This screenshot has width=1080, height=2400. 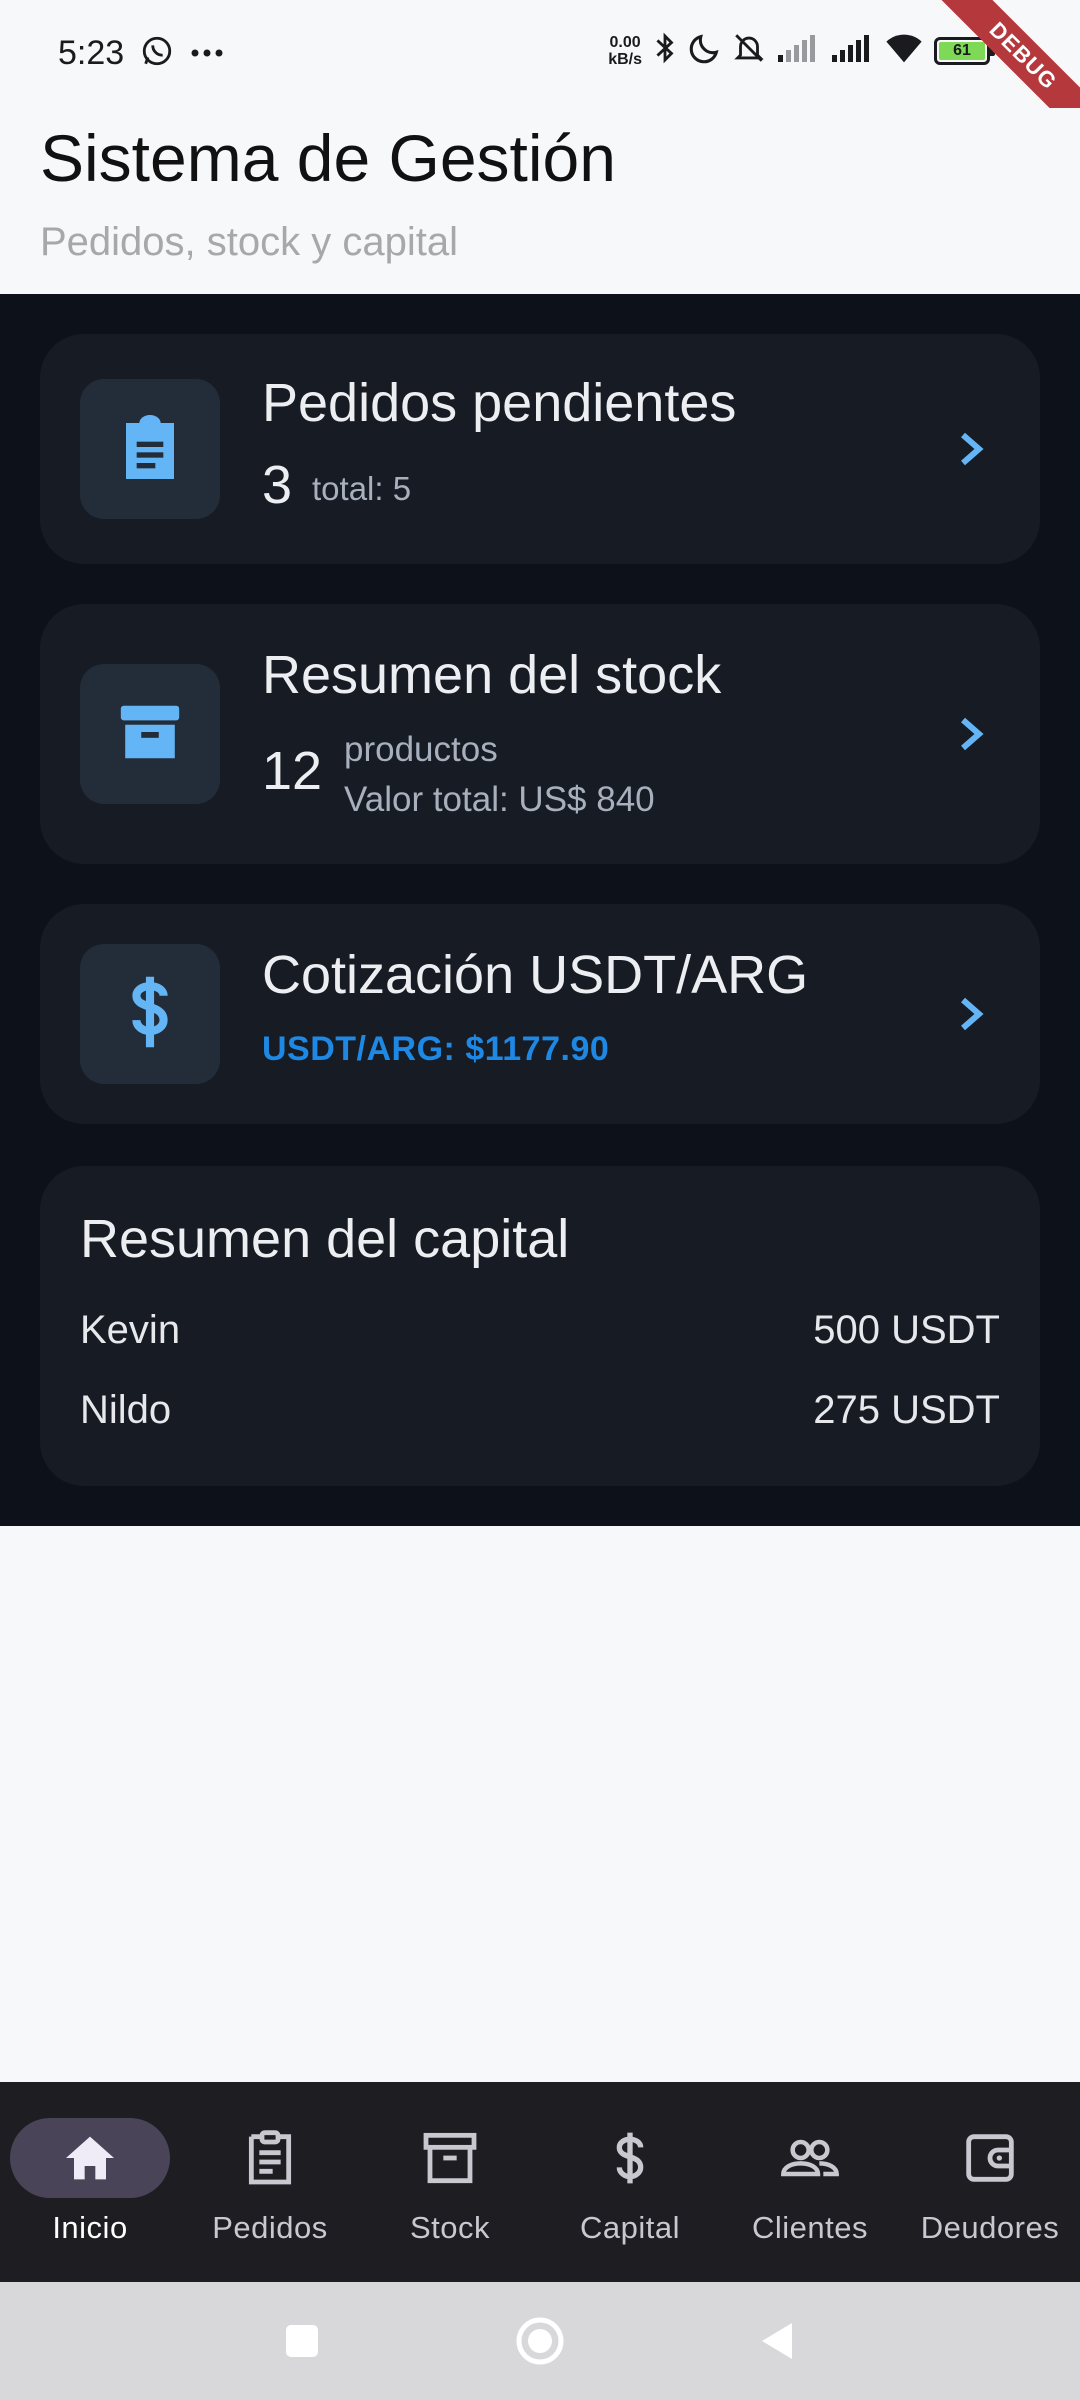 I want to click on cotizacion-rate: USDT/ARG: $1177.90, so click(x=435, y=1049).